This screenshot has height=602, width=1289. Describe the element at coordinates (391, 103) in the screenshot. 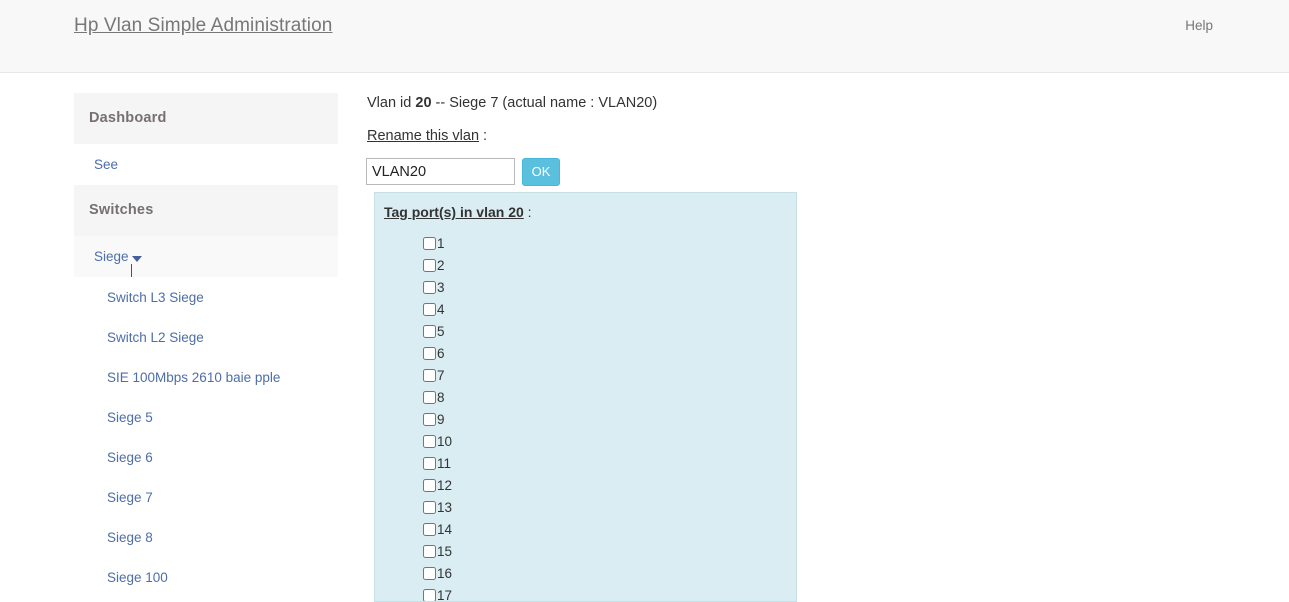

I see `vlan-title-prefix: Vlan id` at that location.